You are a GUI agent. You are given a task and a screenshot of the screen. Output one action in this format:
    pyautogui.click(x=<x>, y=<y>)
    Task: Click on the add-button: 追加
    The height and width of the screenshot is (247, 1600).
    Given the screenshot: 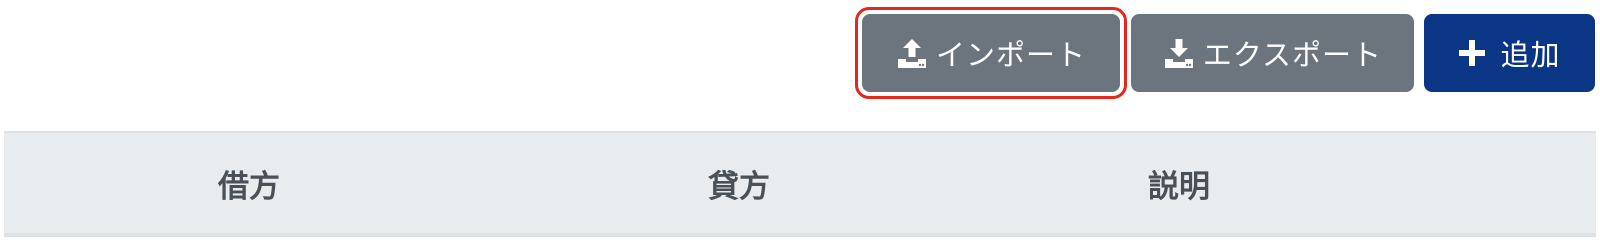 What is the action you would take?
    pyautogui.click(x=1509, y=53)
    